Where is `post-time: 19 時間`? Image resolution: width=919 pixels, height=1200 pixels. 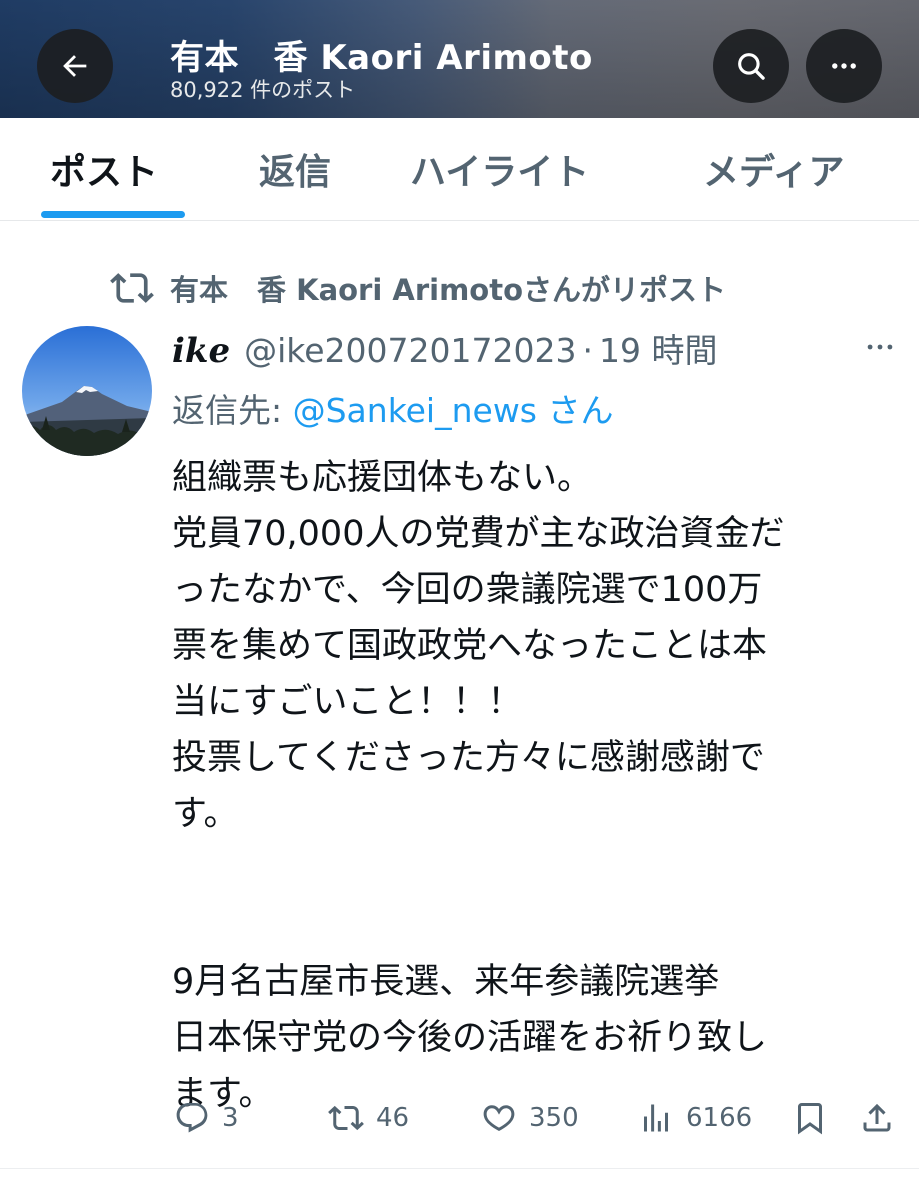 post-time: 19 時間 is located at coordinates (658, 348).